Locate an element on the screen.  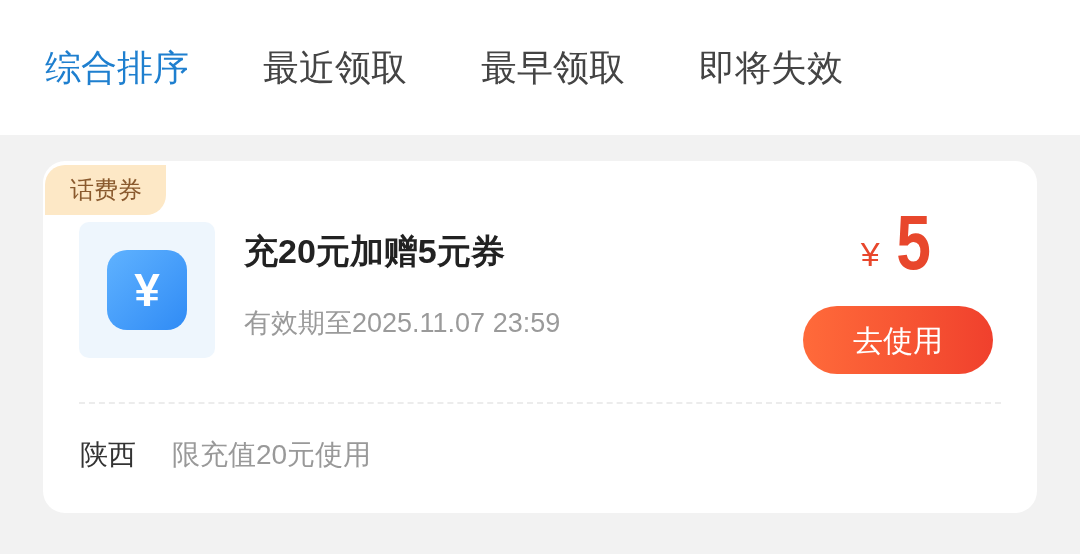
sort-tab: 最早领取 is located at coordinates (553, 67).